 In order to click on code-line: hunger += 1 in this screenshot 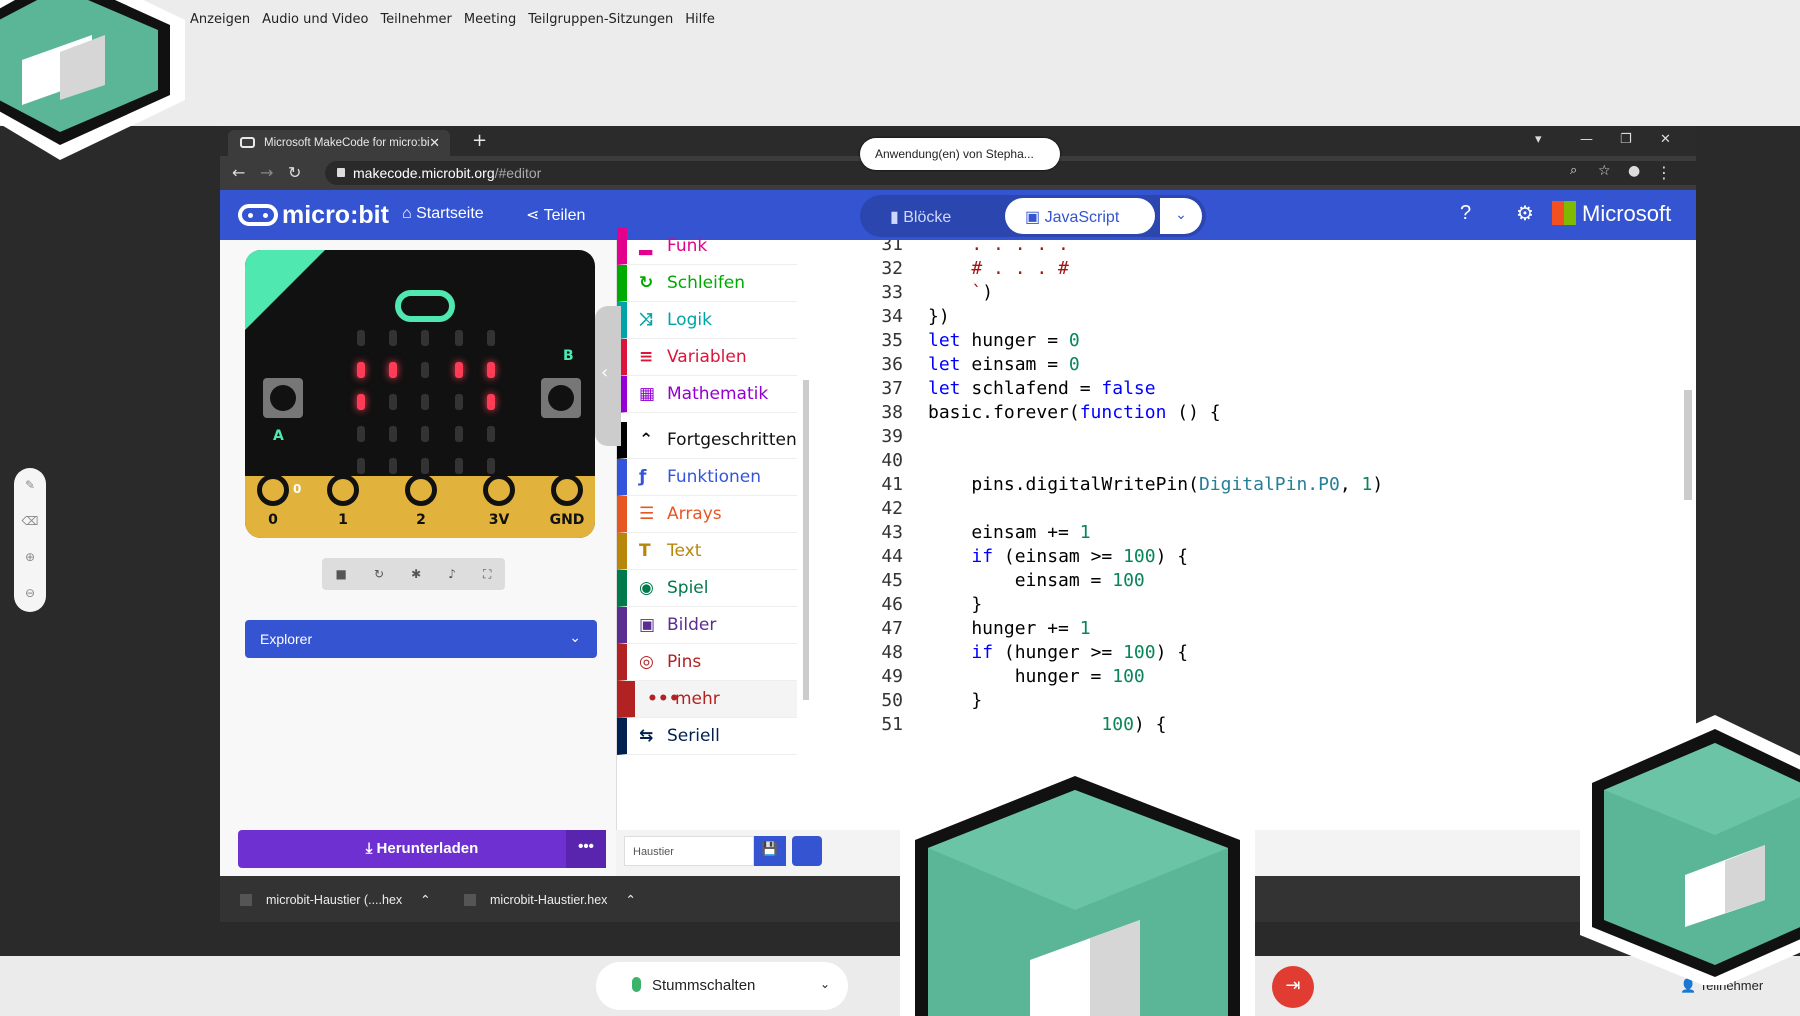, I will do `click(1009, 628)`.